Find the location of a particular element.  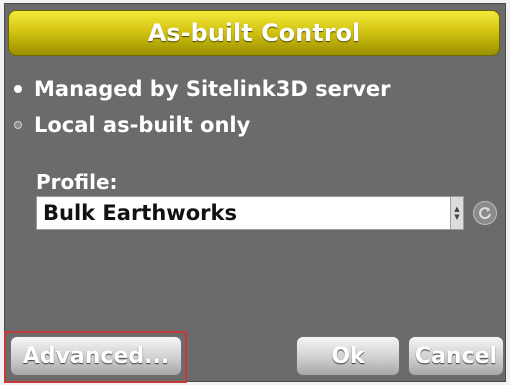

dialog-title-bar: As-built Control is located at coordinates (254, 33).